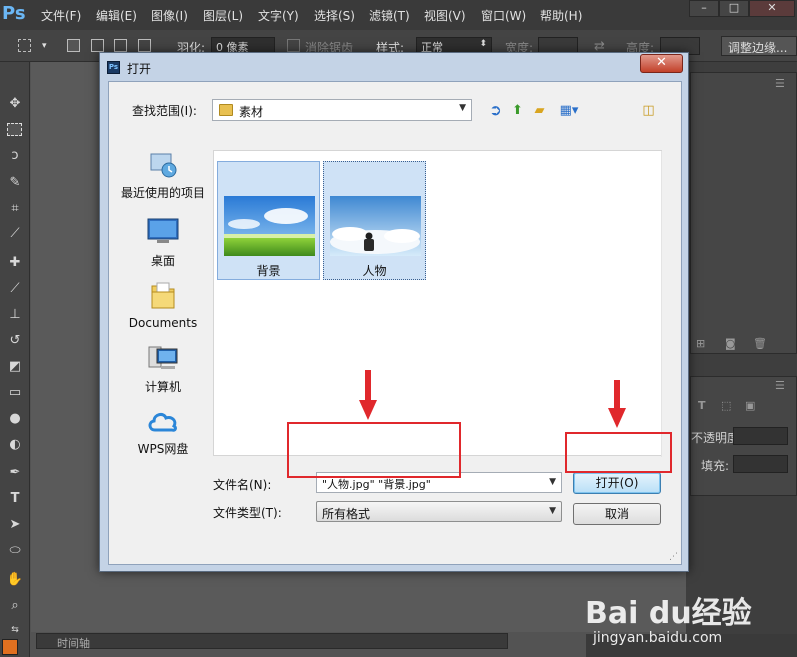 This screenshot has height=657, width=797. Describe the element at coordinates (15, 630) in the screenshot. I see `swap-colors-icon: ⇆` at that location.